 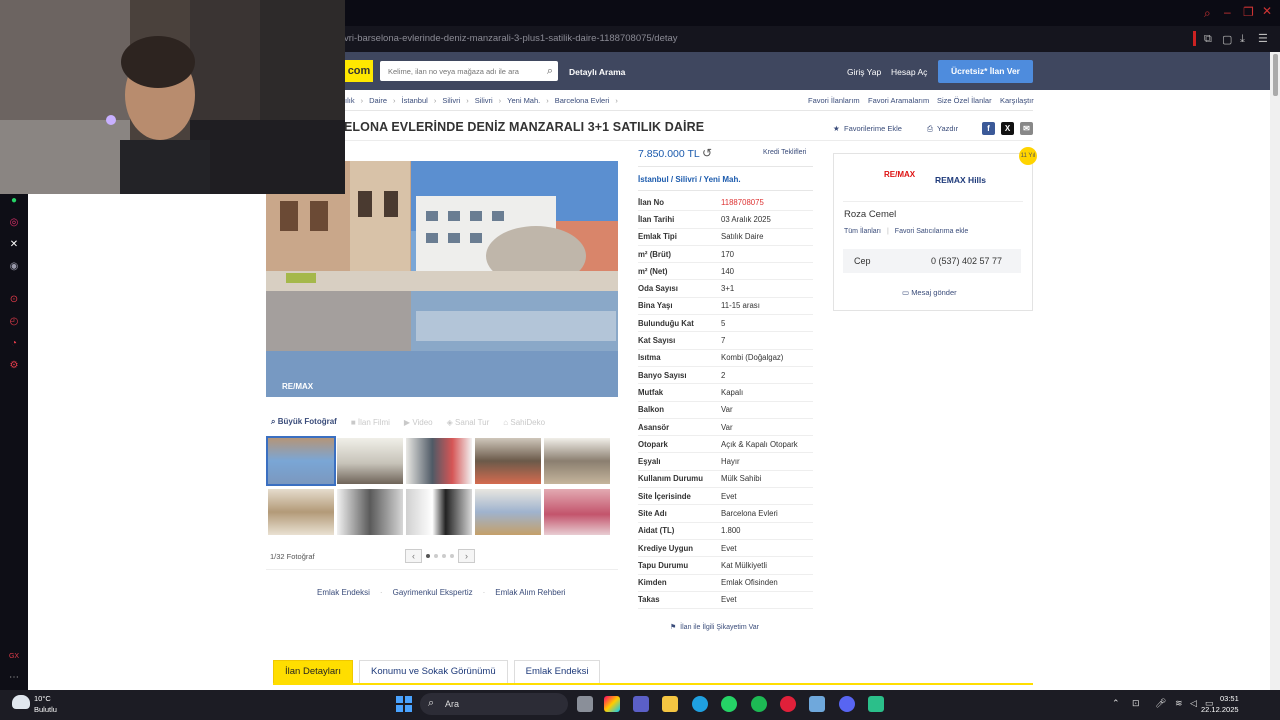 What do you see at coordinates (14, 267) in the screenshot?
I see `discord-icon: ◉` at bounding box center [14, 267].